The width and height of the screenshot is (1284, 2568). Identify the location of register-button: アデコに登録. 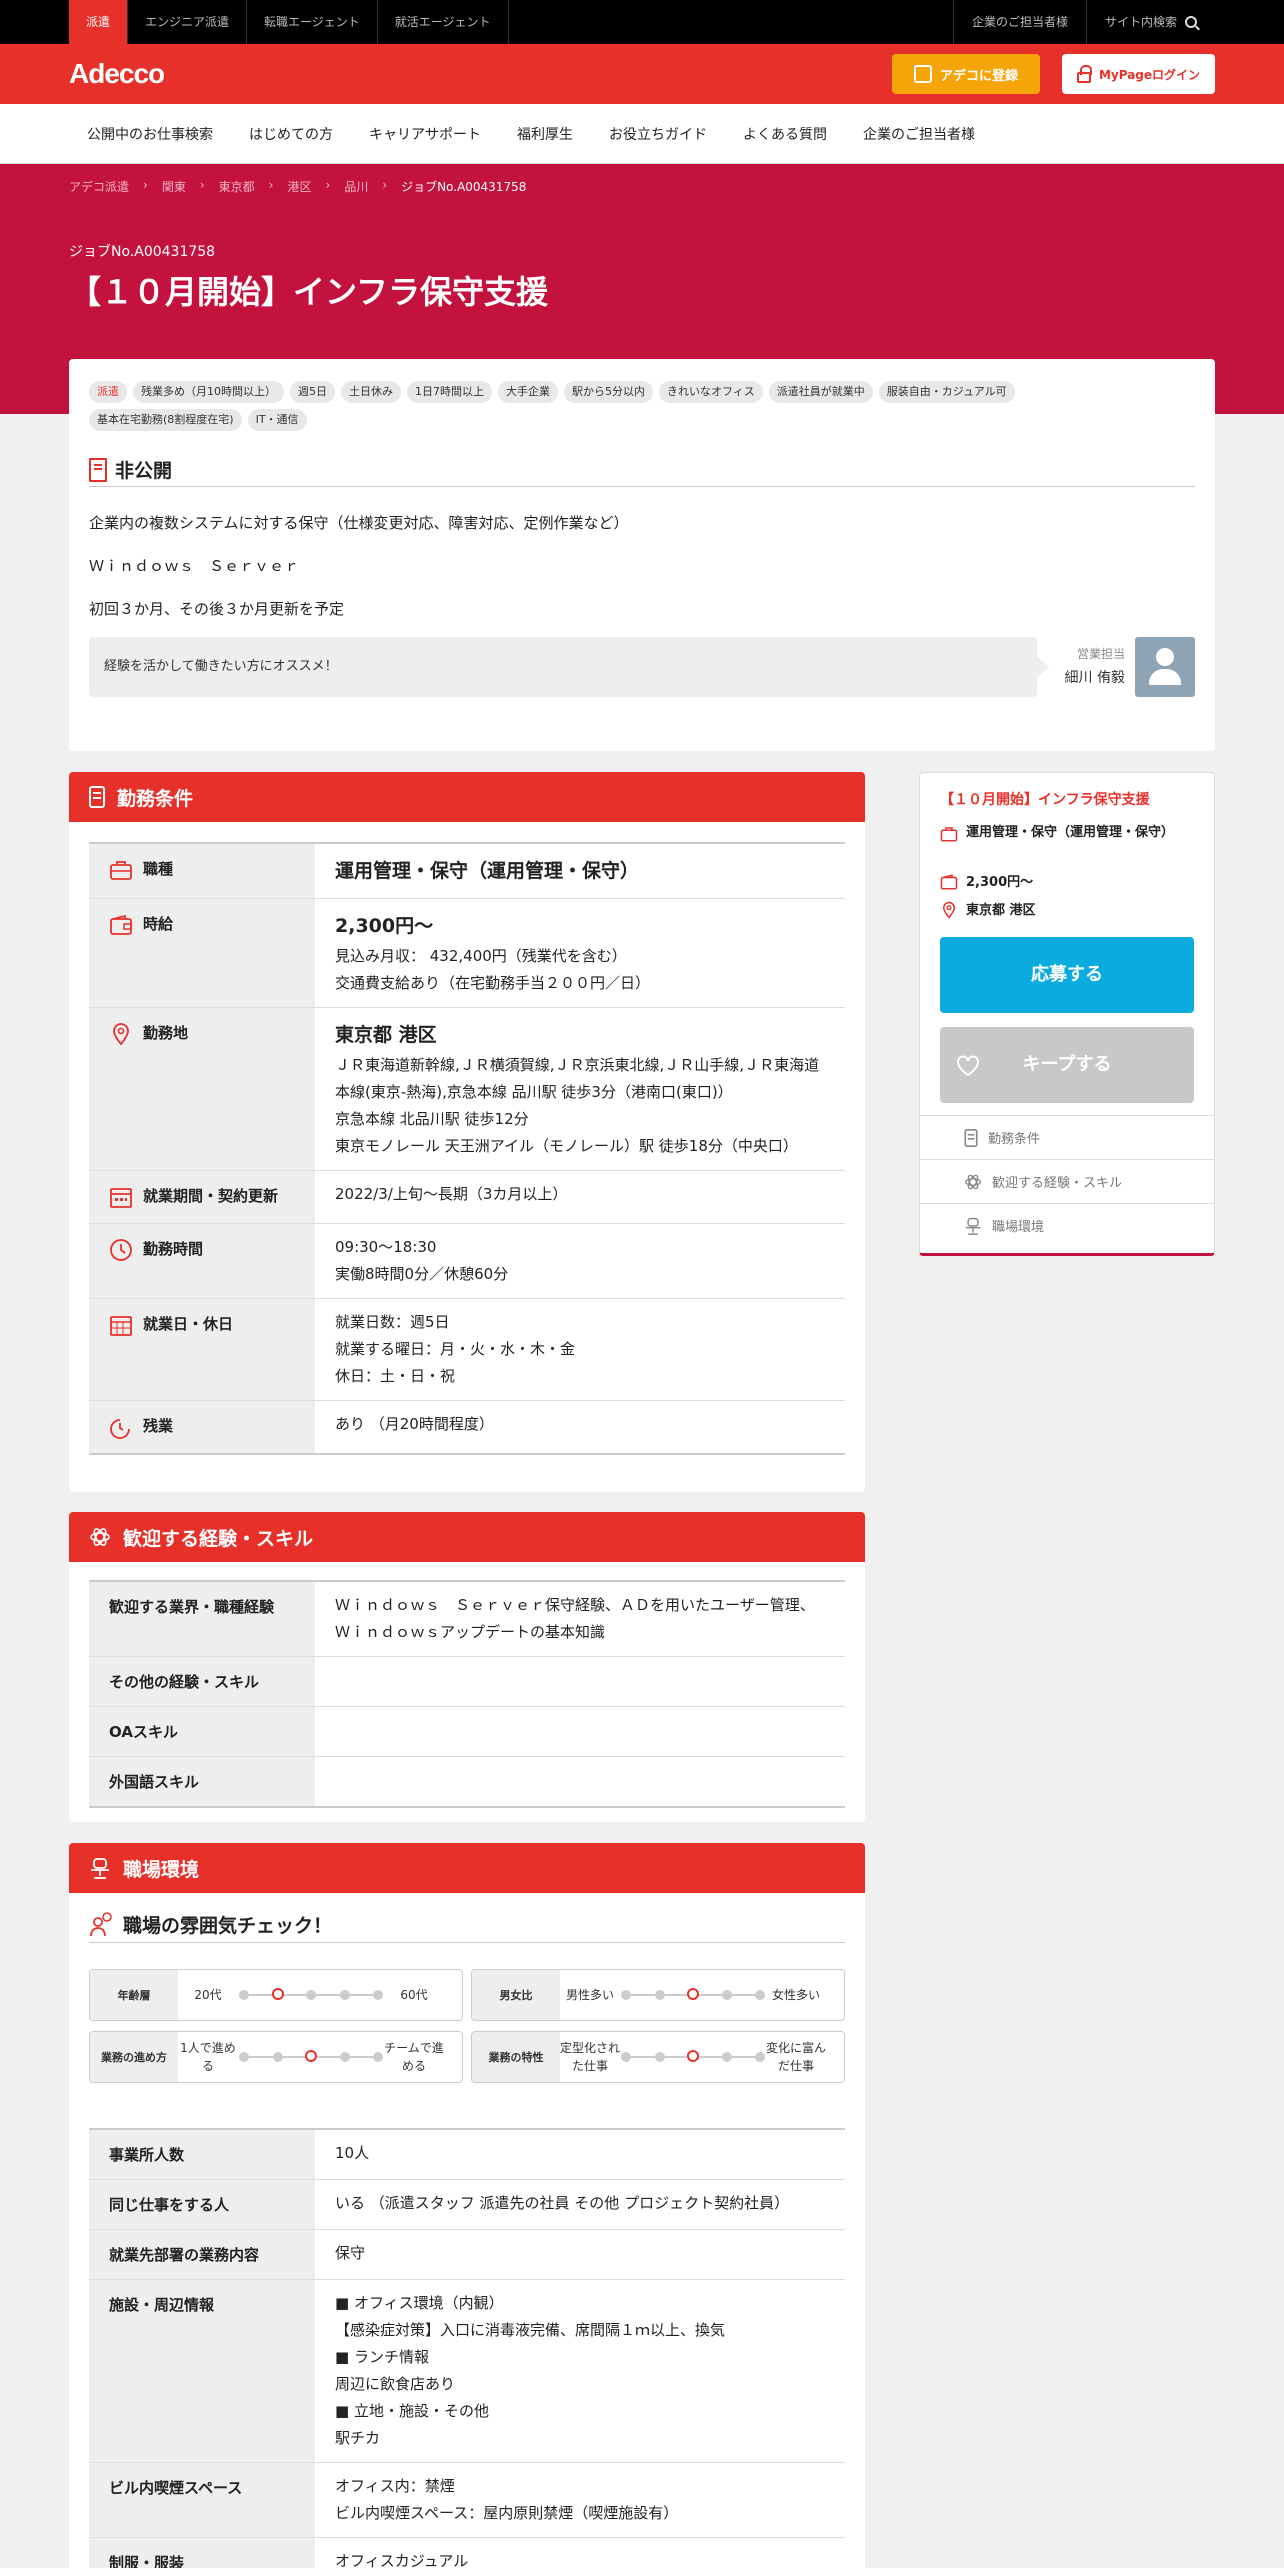
(966, 74).